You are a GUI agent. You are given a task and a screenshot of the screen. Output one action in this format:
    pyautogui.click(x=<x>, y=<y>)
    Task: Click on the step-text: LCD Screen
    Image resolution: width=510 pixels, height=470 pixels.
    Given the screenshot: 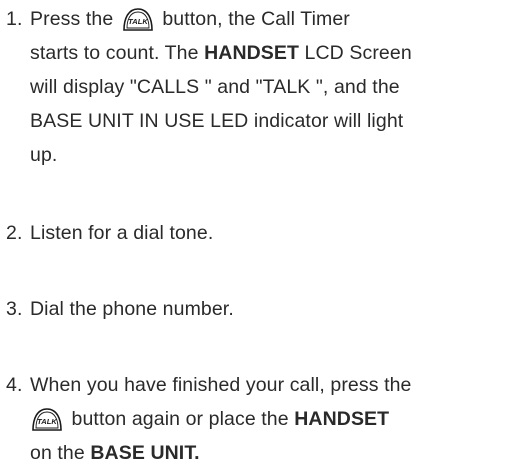 What is the action you would take?
    pyautogui.click(x=355, y=53)
    